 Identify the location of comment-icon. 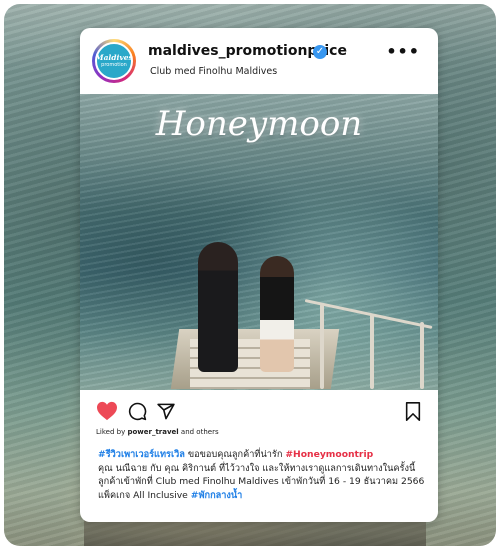
(137, 411).